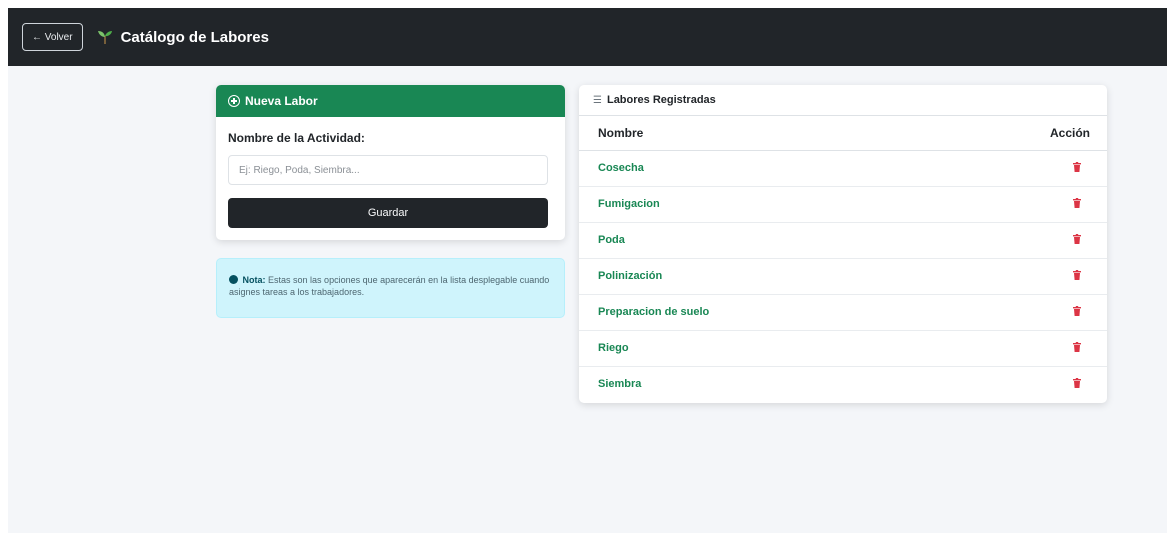  I want to click on table-row: Preparacion de suelo, so click(843, 312).